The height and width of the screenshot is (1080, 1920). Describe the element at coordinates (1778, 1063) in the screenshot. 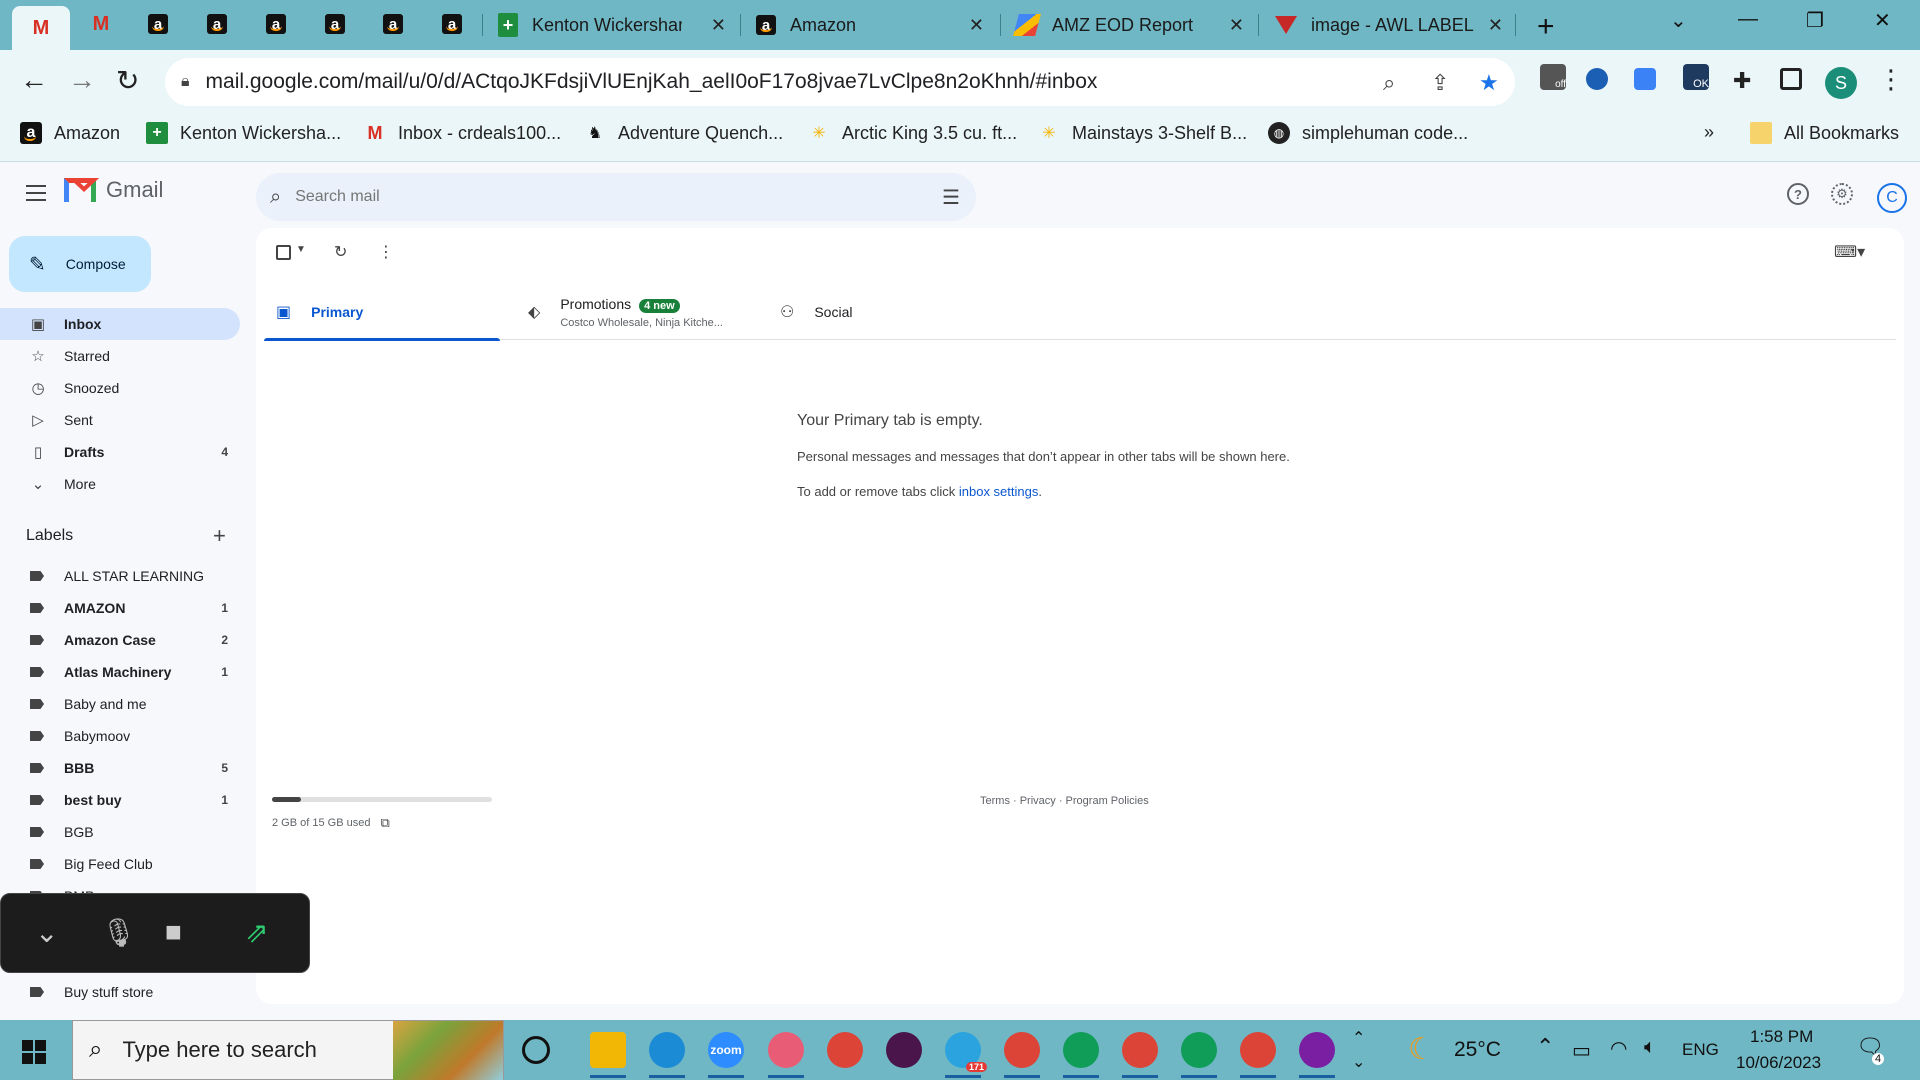

I see `clock-date: 10/06/2023` at that location.